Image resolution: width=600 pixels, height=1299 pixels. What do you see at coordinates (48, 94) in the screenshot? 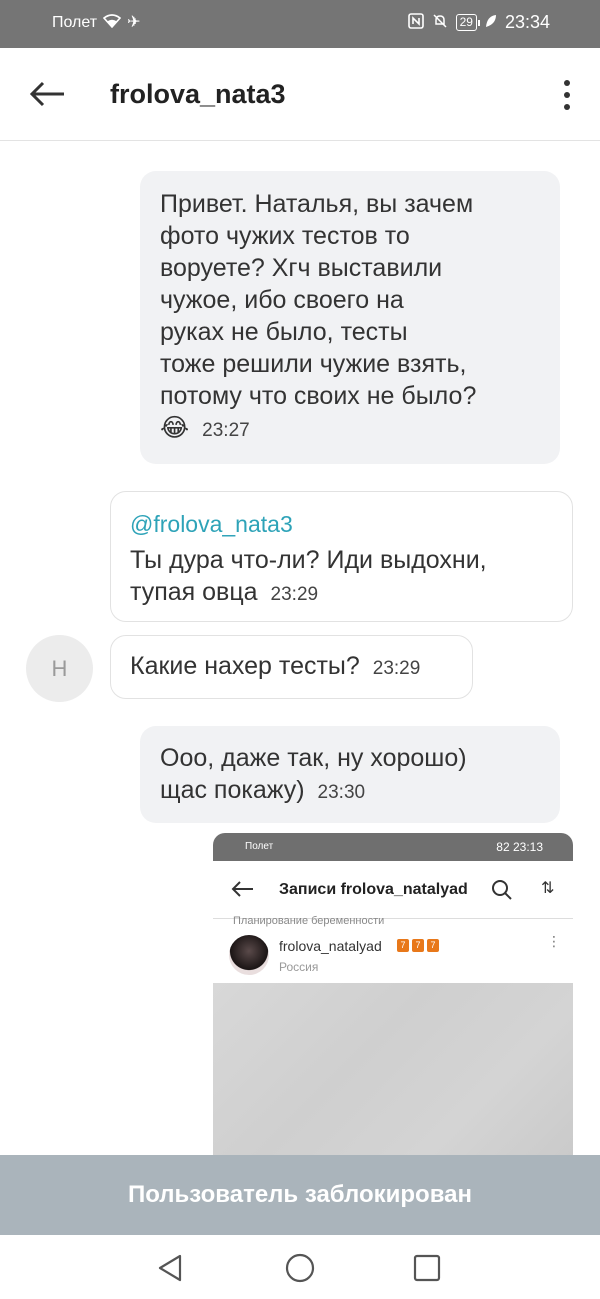
I see `back-arrow-icon` at bounding box center [48, 94].